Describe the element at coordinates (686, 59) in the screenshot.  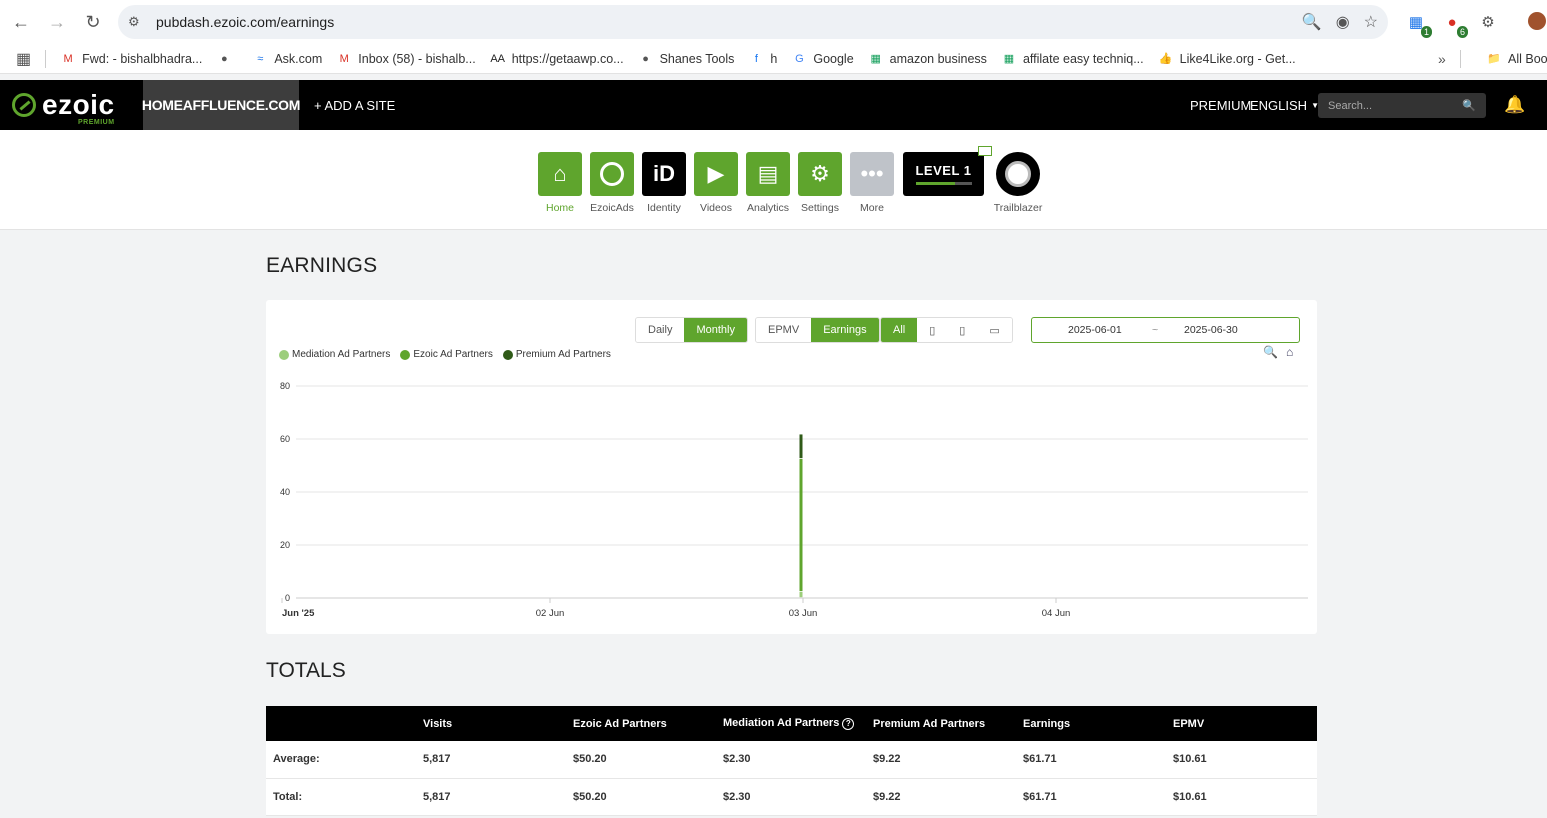
I see `bookmark-item: ● Shanes Tools` at that location.